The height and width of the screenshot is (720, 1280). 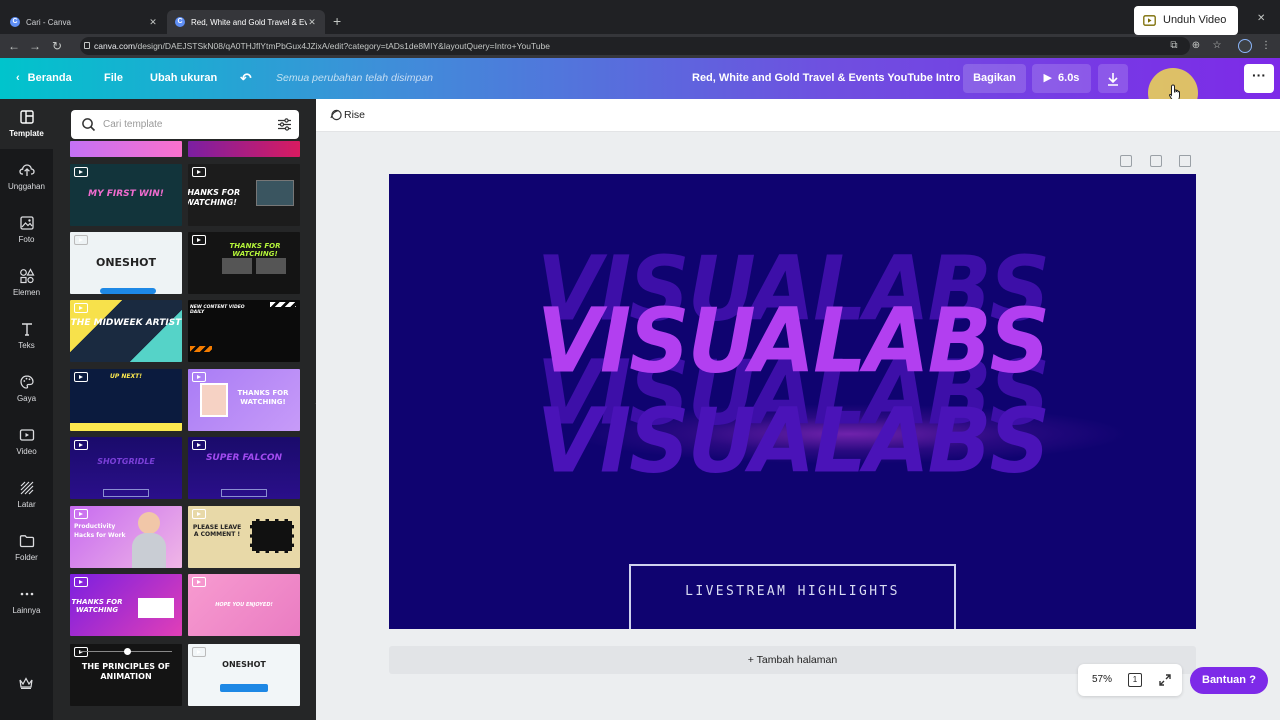 I want to click on rail-item-elements: Elemen, so click(x=26, y=283).